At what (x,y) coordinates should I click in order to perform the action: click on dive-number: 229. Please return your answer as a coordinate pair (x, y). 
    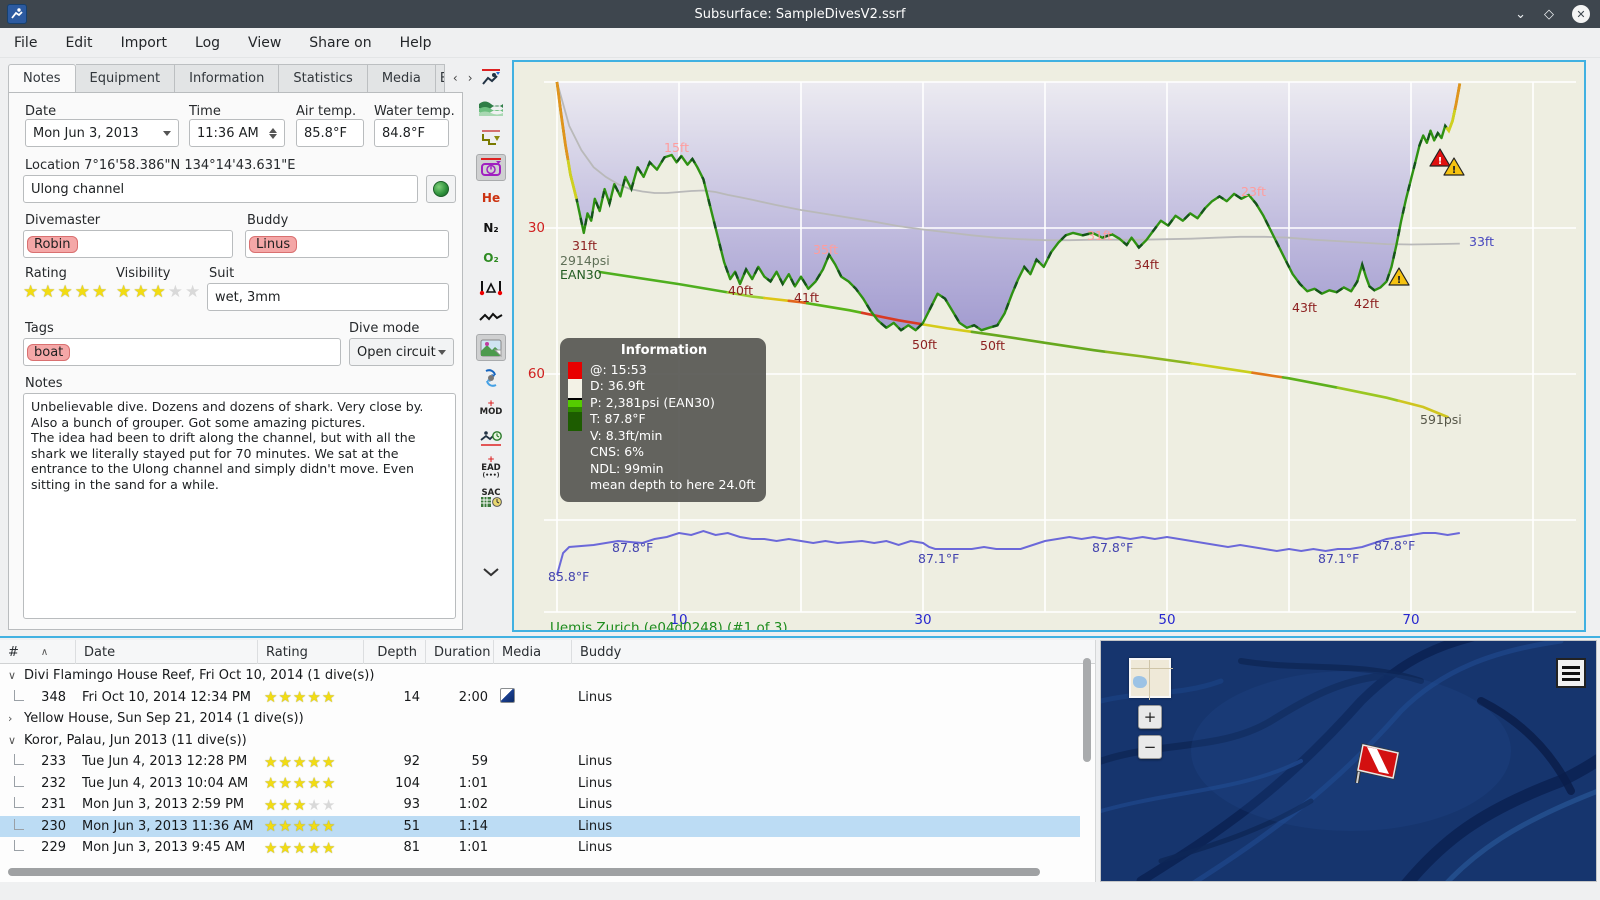
    Looking at the image, I should click on (53, 848).